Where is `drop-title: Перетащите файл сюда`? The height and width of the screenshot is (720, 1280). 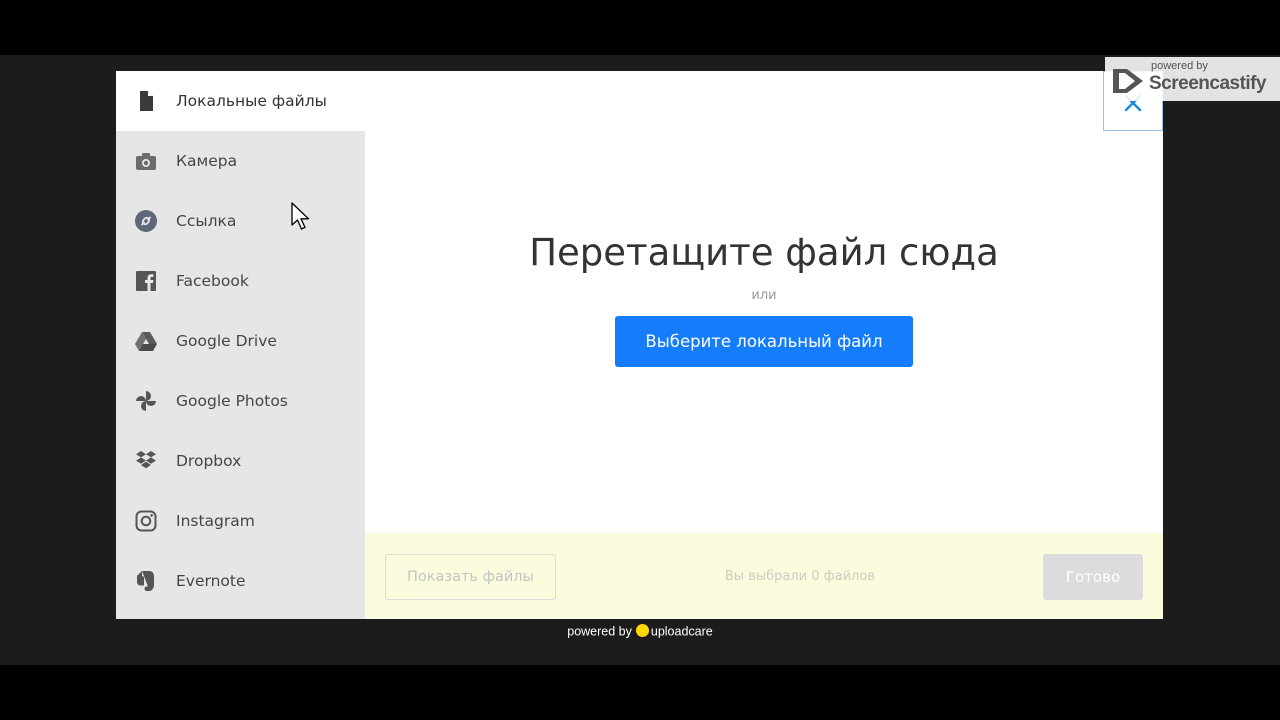 drop-title: Перетащите файл сюда is located at coordinates (764, 252).